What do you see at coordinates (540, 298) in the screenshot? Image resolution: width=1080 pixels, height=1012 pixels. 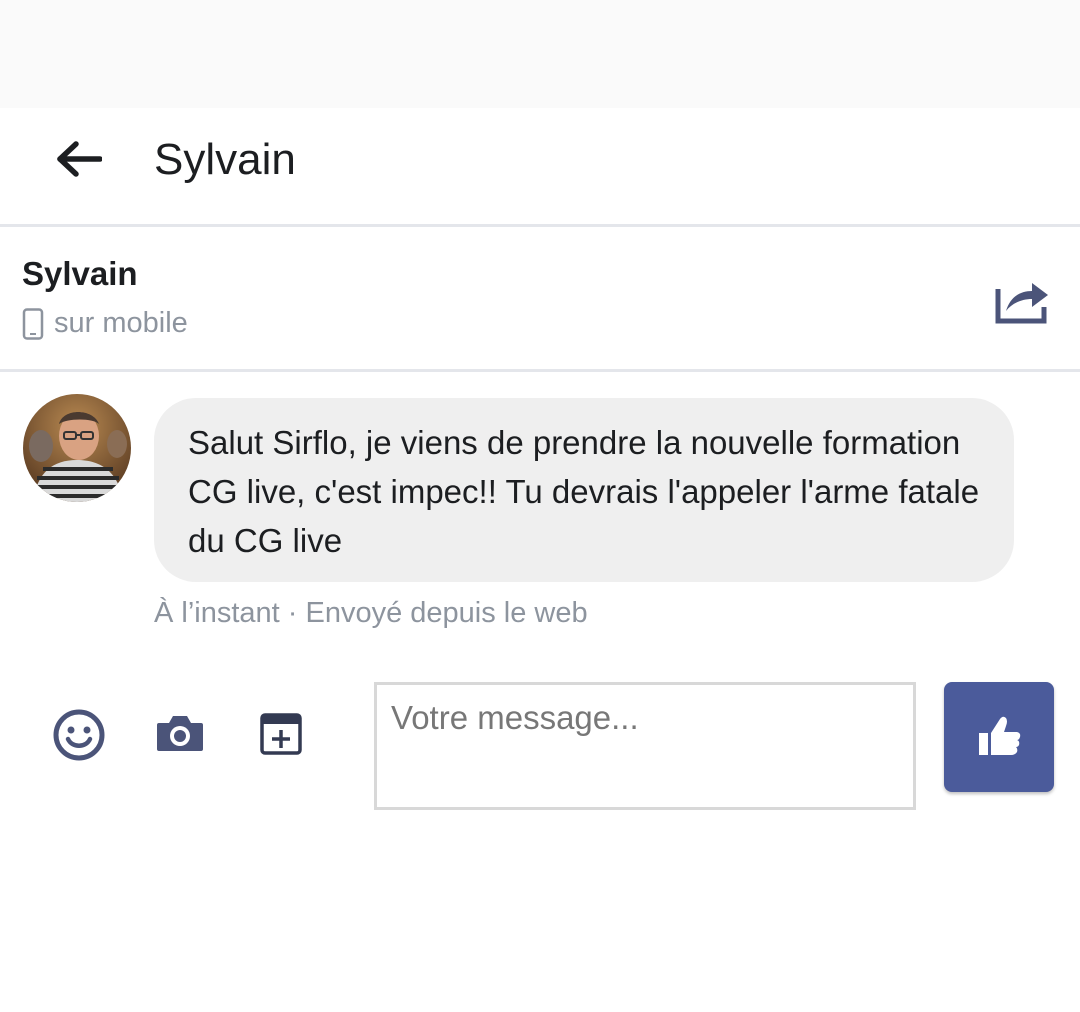 I see `contact-info: Sylvain sur mobile` at bounding box center [540, 298].